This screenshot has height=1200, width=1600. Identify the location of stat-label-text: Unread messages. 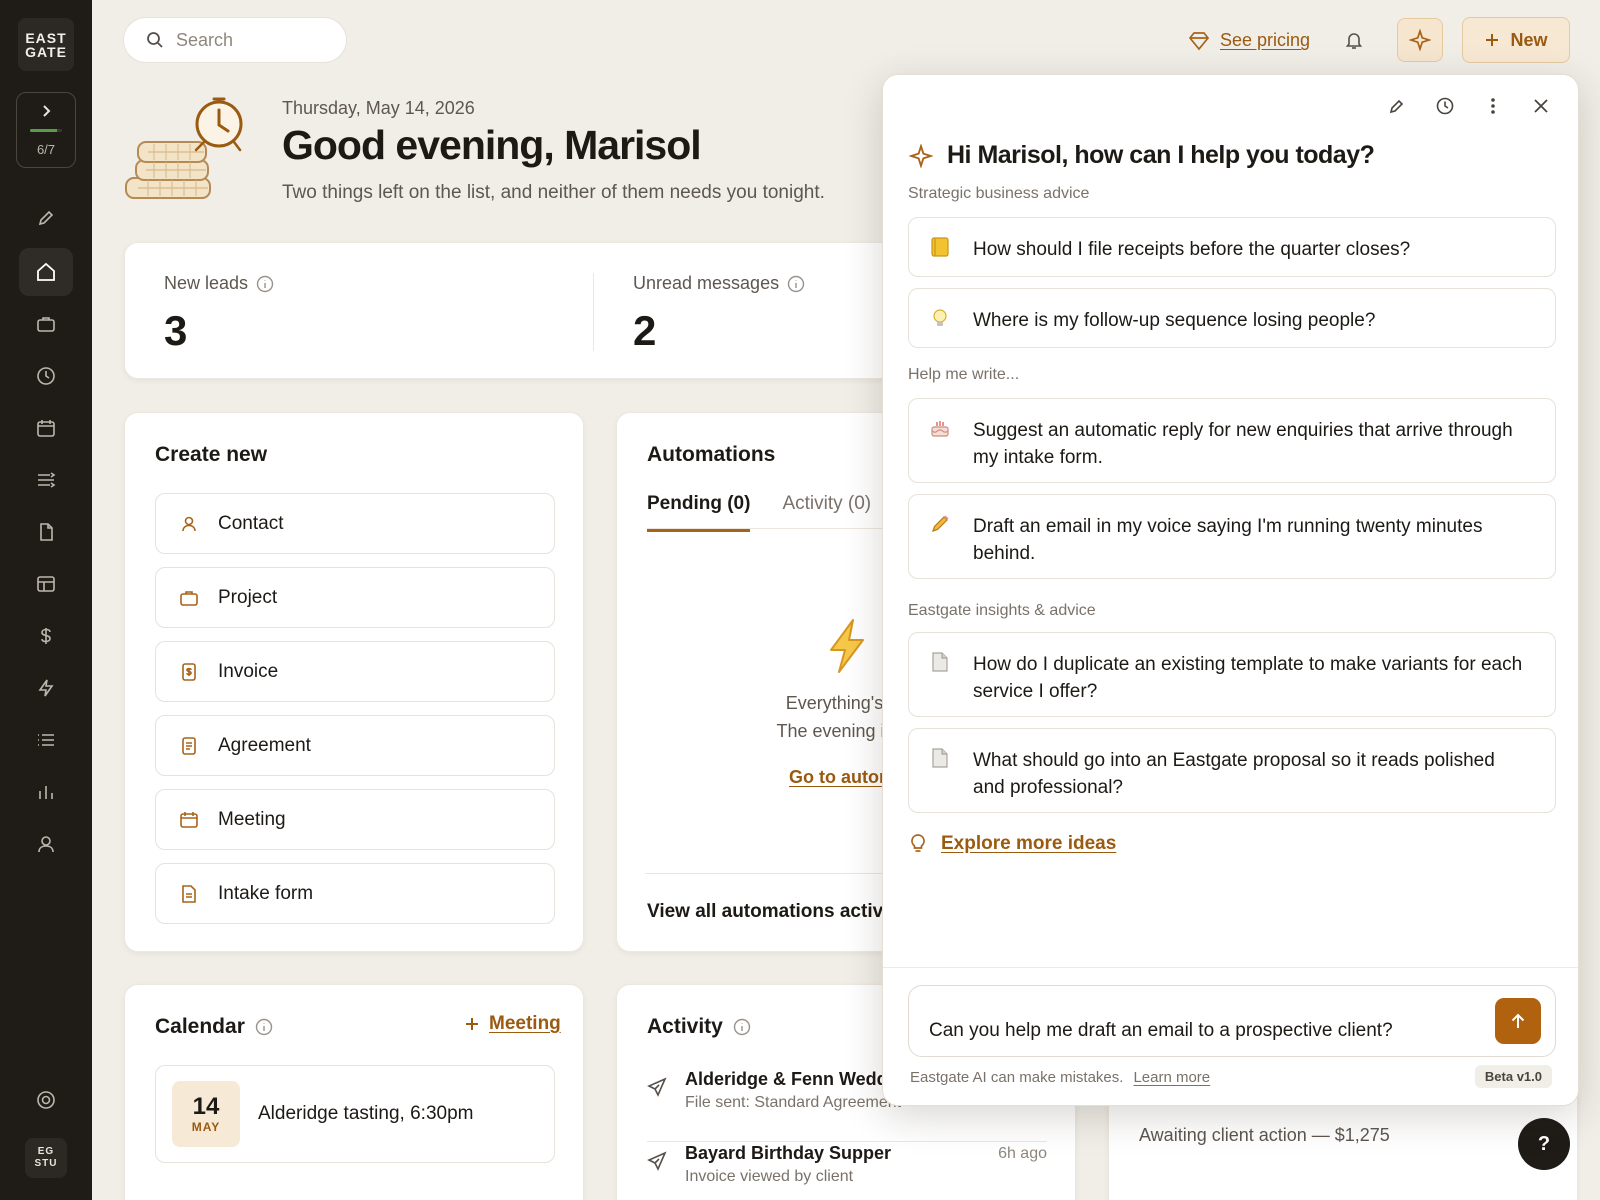
(706, 283).